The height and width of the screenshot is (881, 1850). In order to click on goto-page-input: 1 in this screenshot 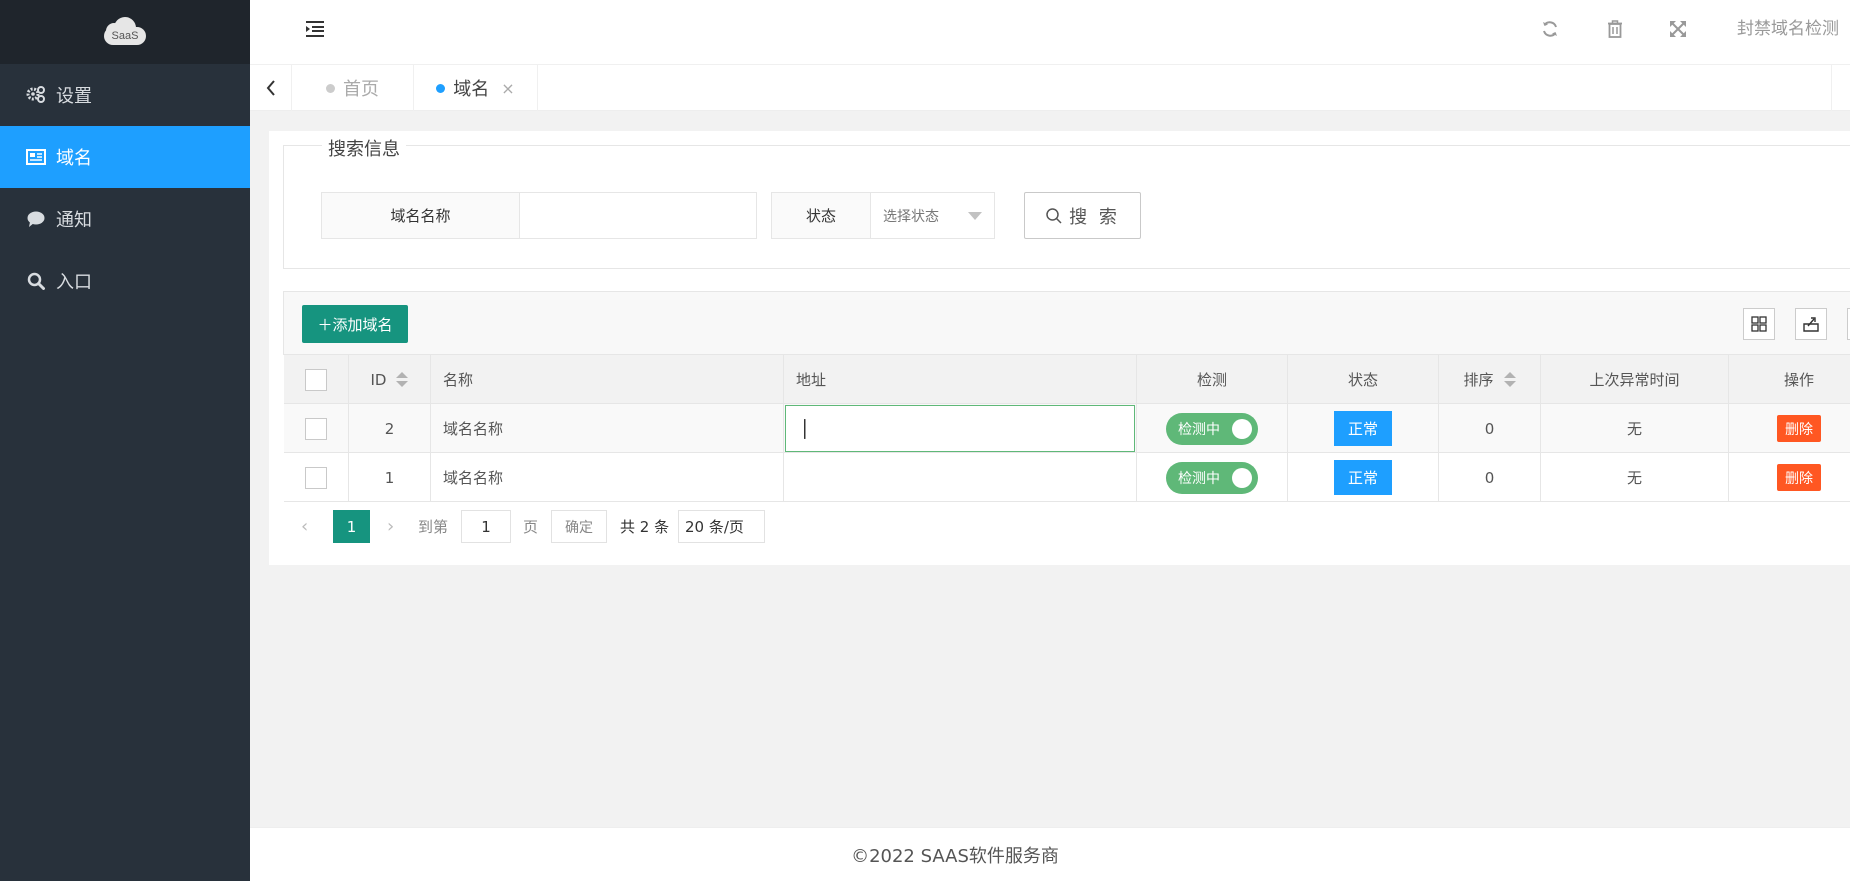, I will do `click(486, 526)`.